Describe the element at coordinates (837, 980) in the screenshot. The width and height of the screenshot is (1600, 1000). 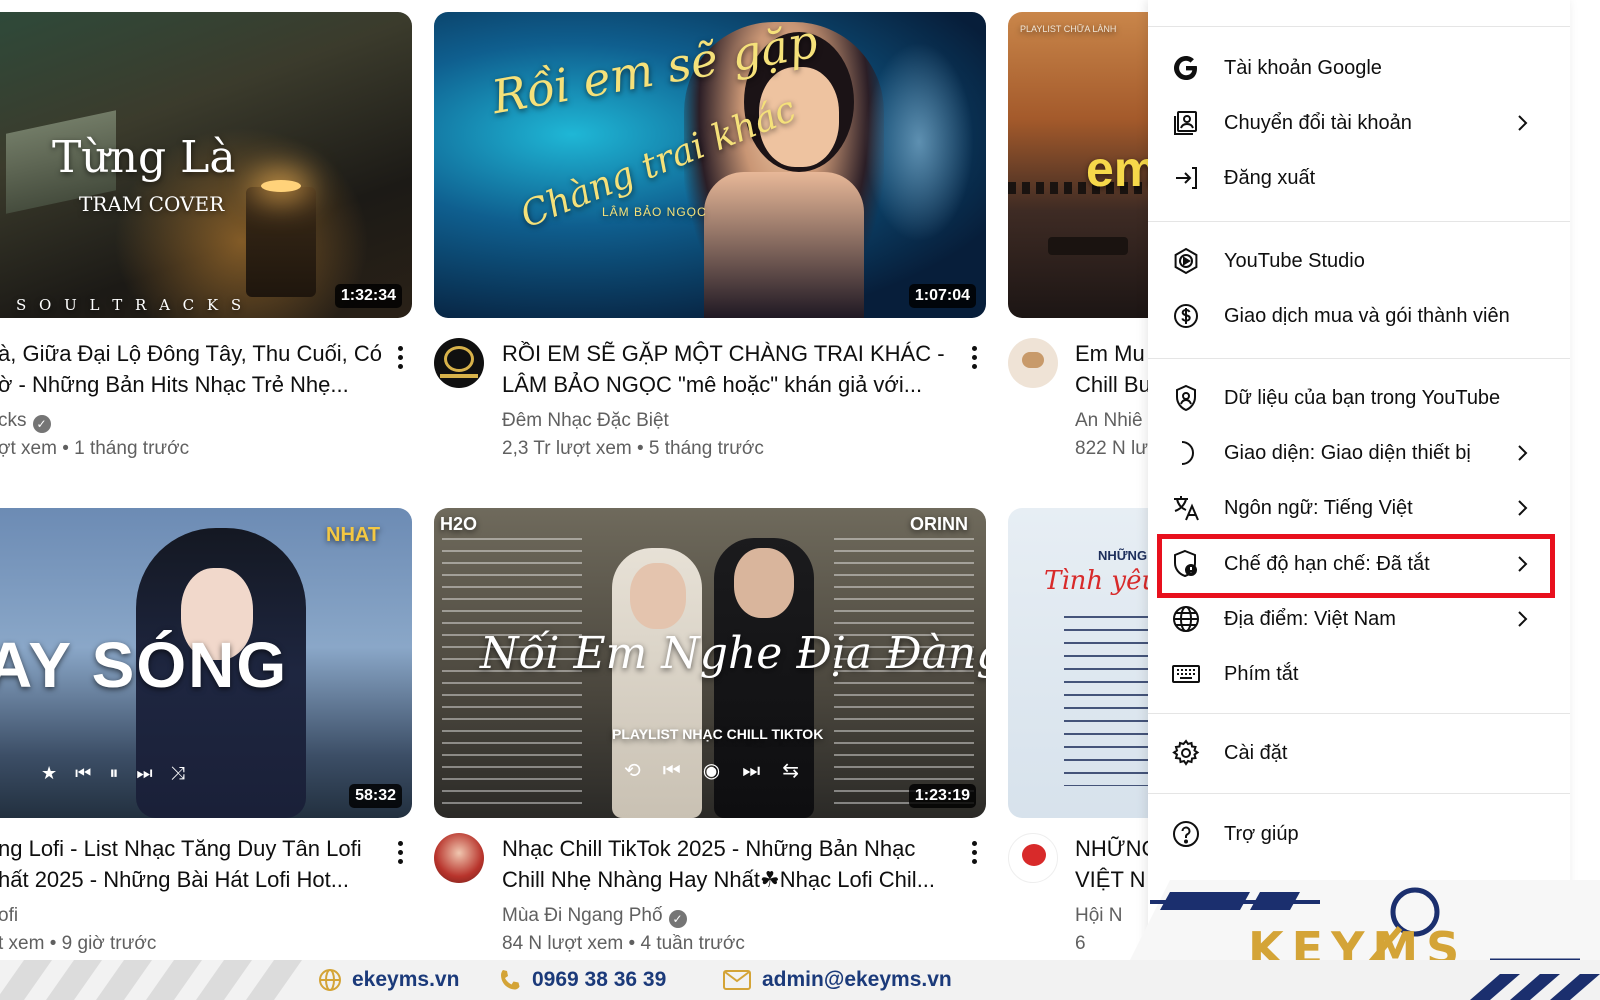
I see `footer-email: admin@ekeyms.vn` at that location.